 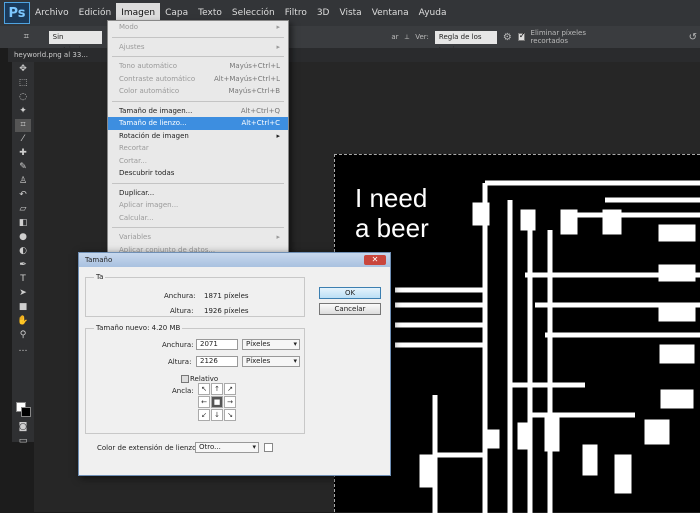 What do you see at coordinates (23, 209) in the screenshot?
I see `eraser-icon: ▱` at bounding box center [23, 209].